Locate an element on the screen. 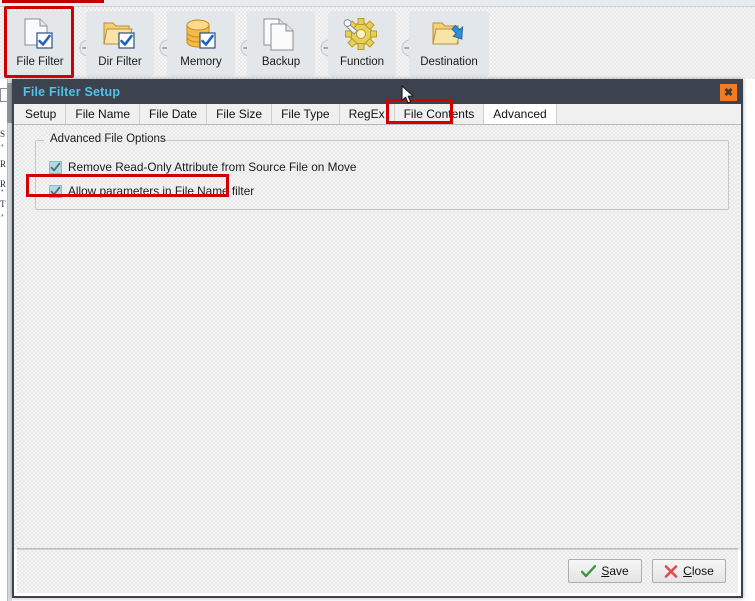  remove-readonly-checkbox is located at coordinates (55, 167).